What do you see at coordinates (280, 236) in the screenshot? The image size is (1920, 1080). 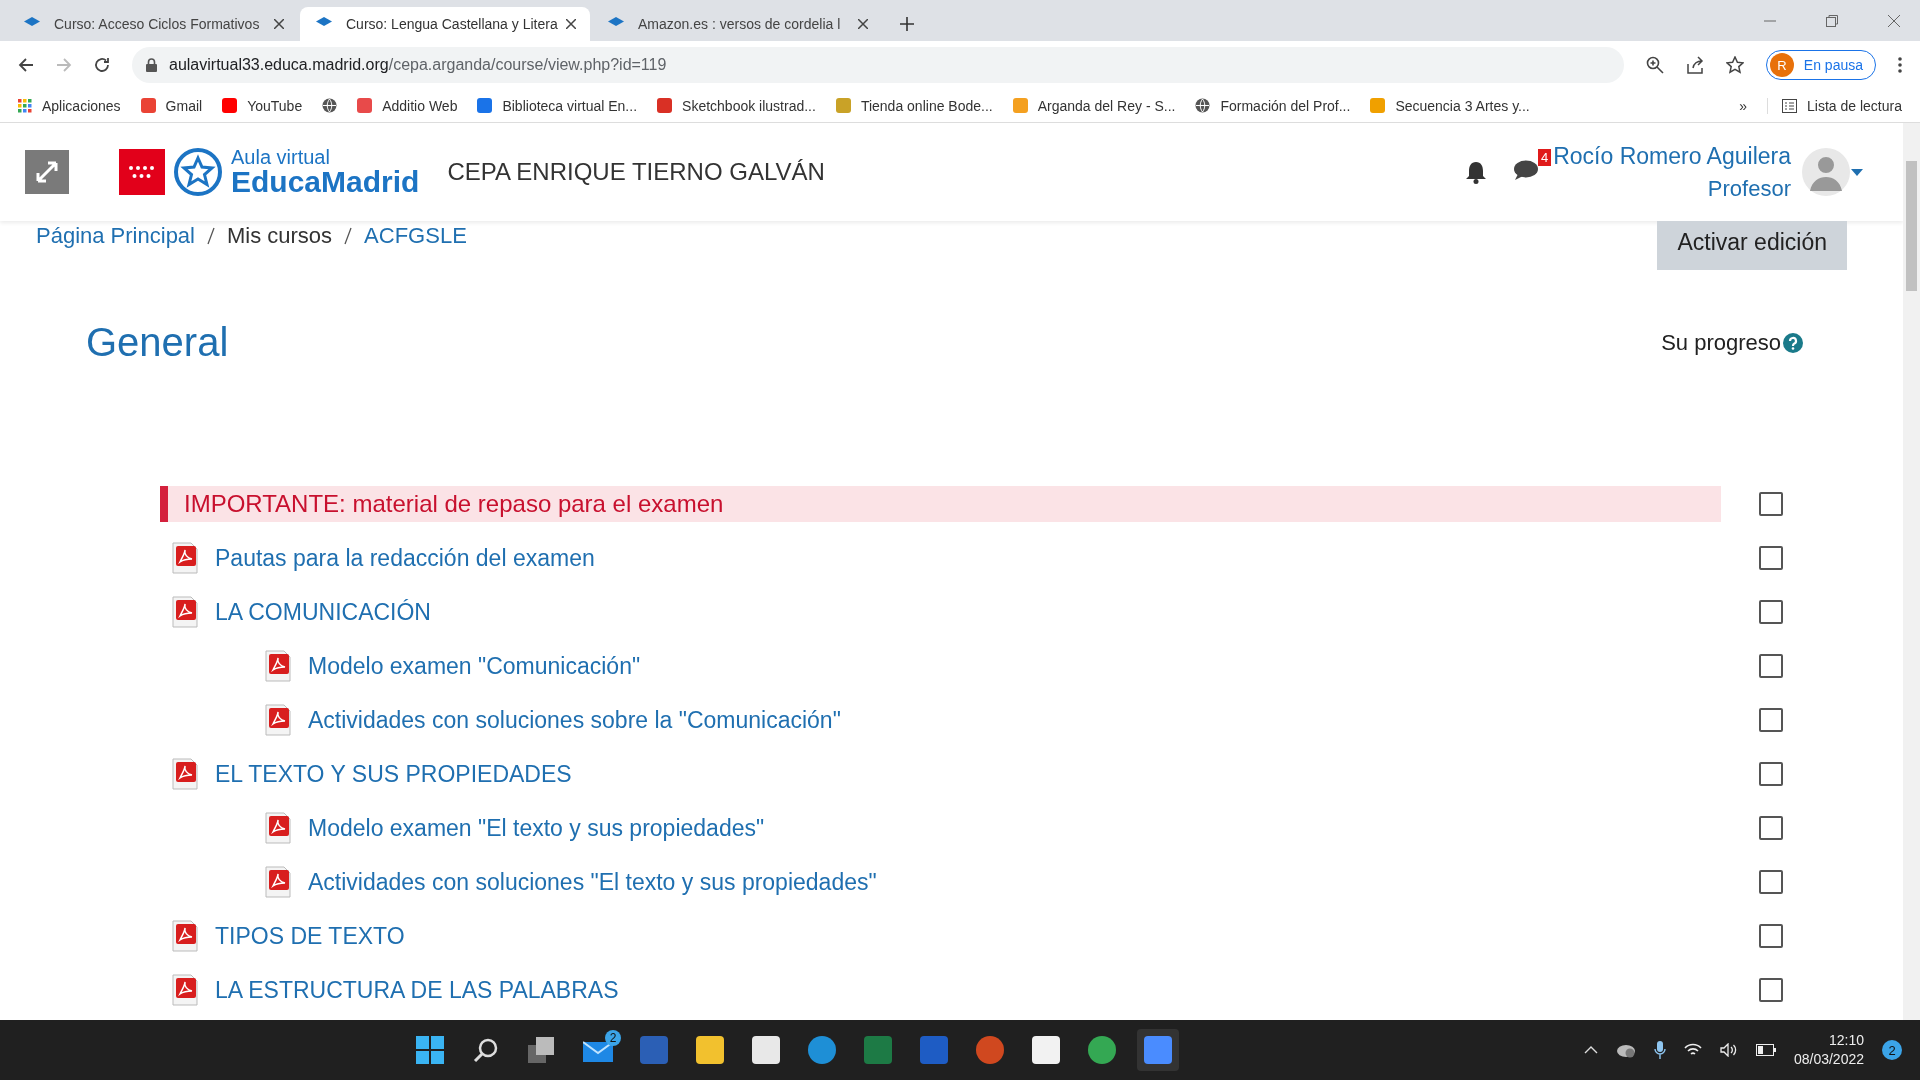 I see `breadcrumb-item: Mis cursos` at bounding box center [280, 236].